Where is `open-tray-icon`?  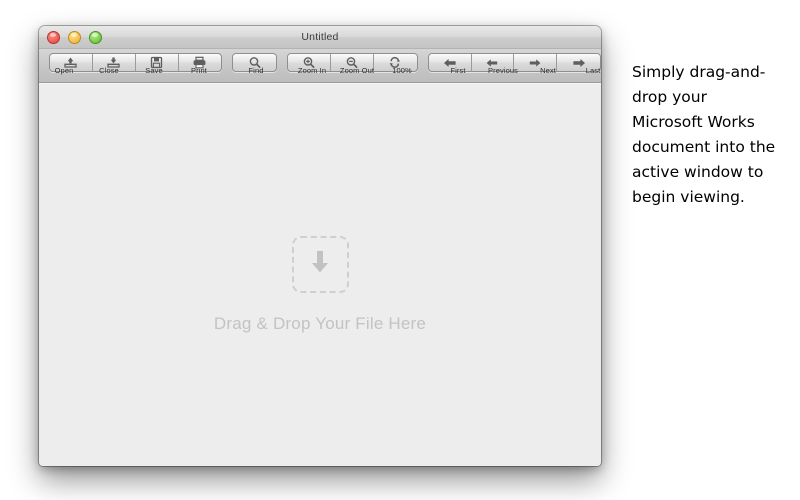 open-tray-icon is located at coordinates (70, 62).